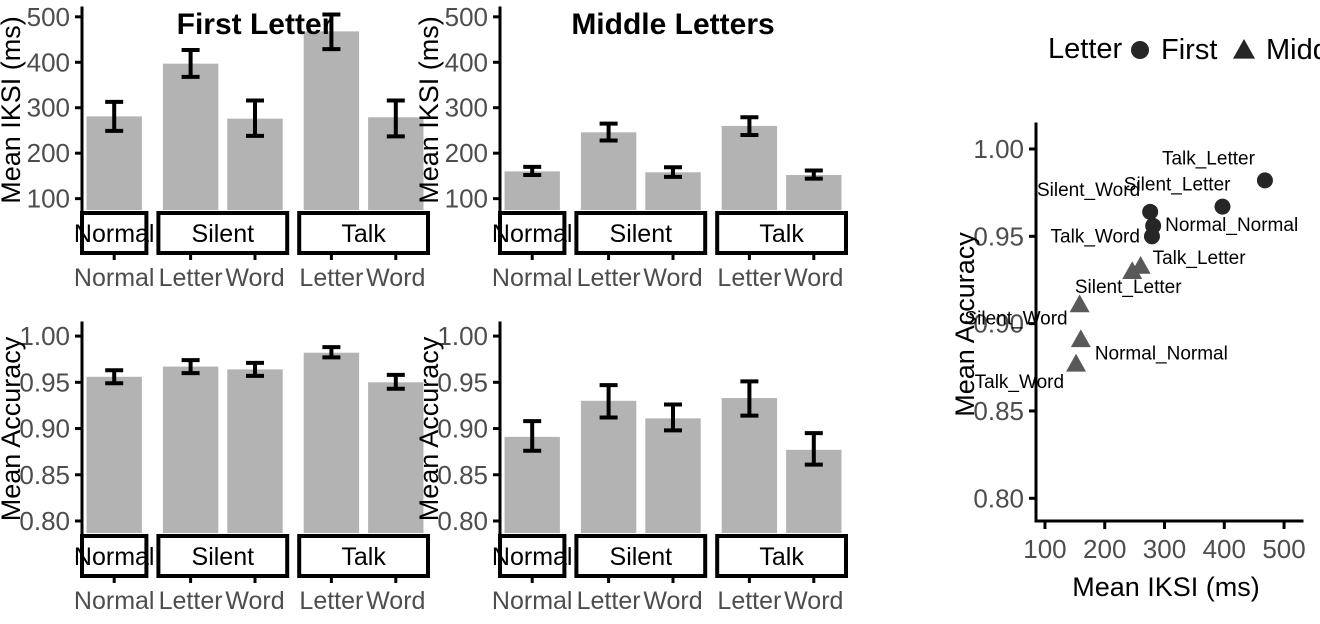 The height and width of the screenshot is (624, 1320). What do you see at coordinates (466, 17) in the screenshot?
I see `middle_letters_iksi-ytick-label: 500` at bounding box center [466, 17].